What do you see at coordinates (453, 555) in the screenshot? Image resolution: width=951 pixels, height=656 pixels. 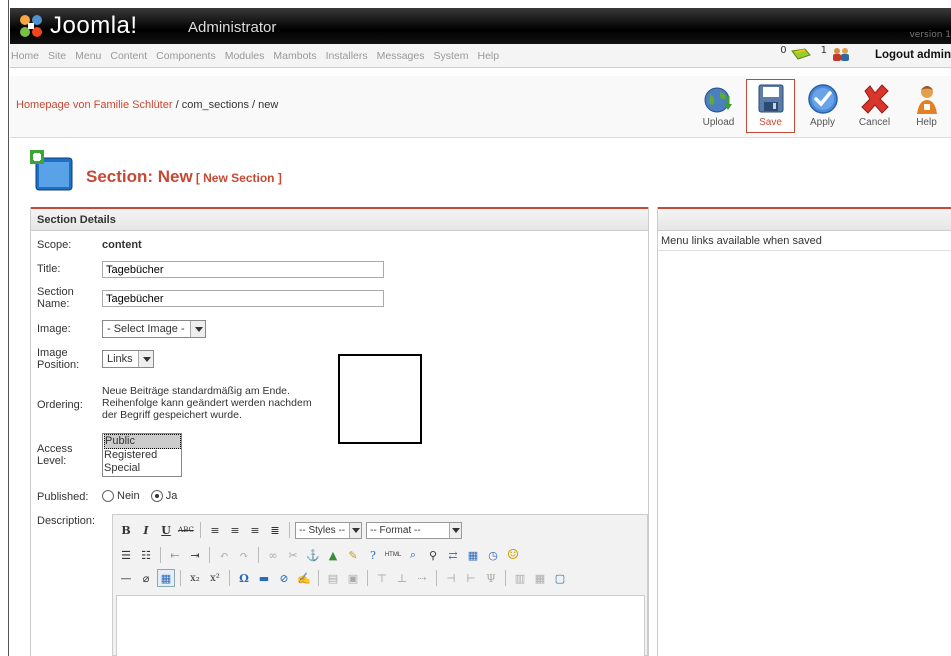 I see `replace-icon: ⇄` at bounding box center [453, 555].